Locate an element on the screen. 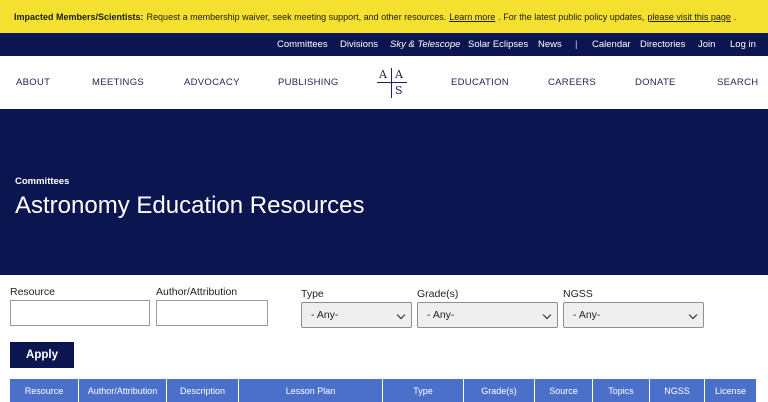 This screenshot has height=402, width=768. public-policy-link: please visit this page is located at coordinates (689, 17).